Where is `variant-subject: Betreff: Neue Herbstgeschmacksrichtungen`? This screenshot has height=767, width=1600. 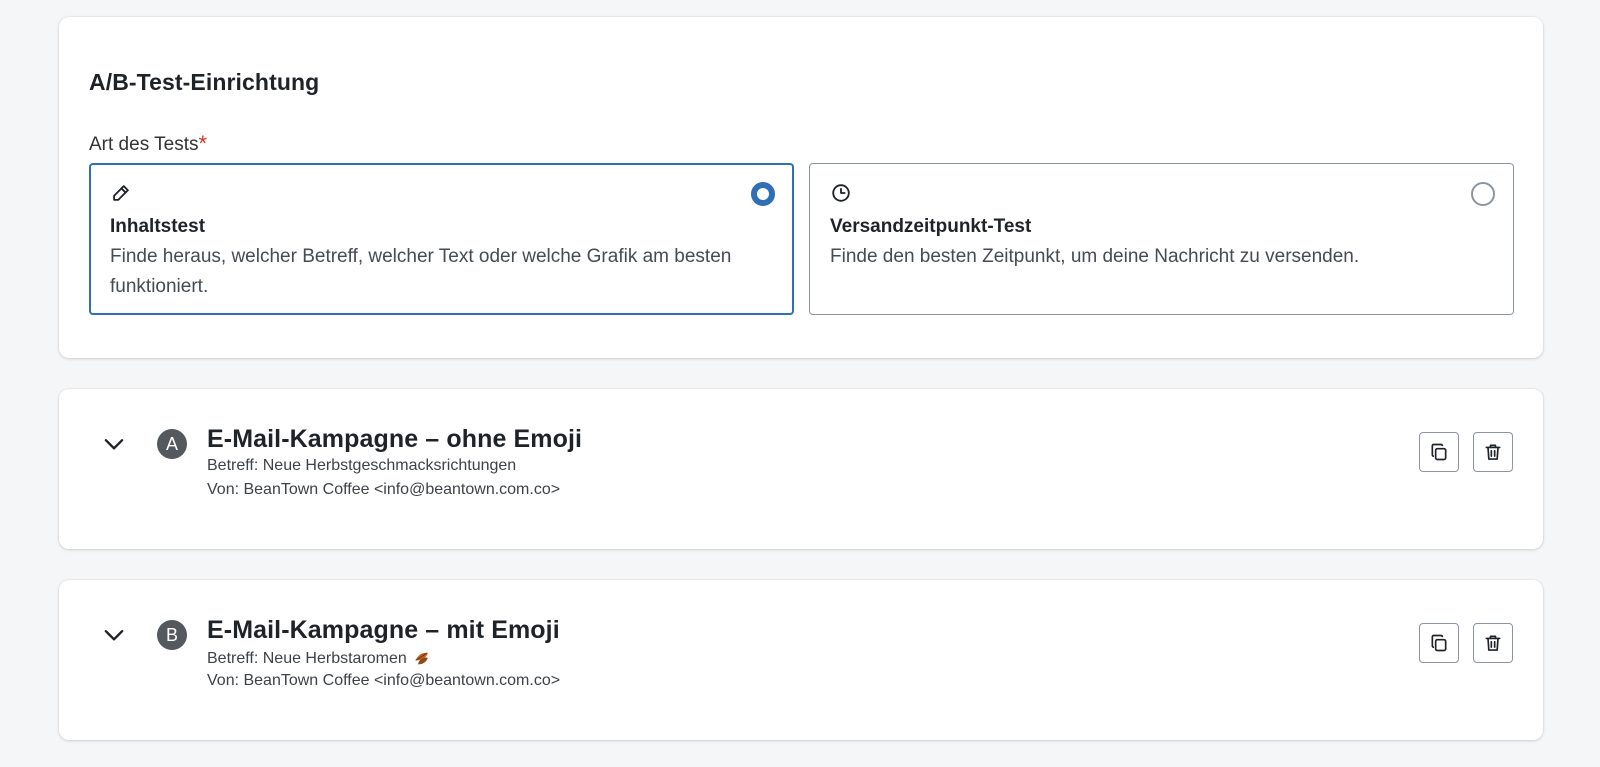 variant-subject: Betreff: Neue Herbstgeschmacksrichtungen is located at coordinates (362, 465).